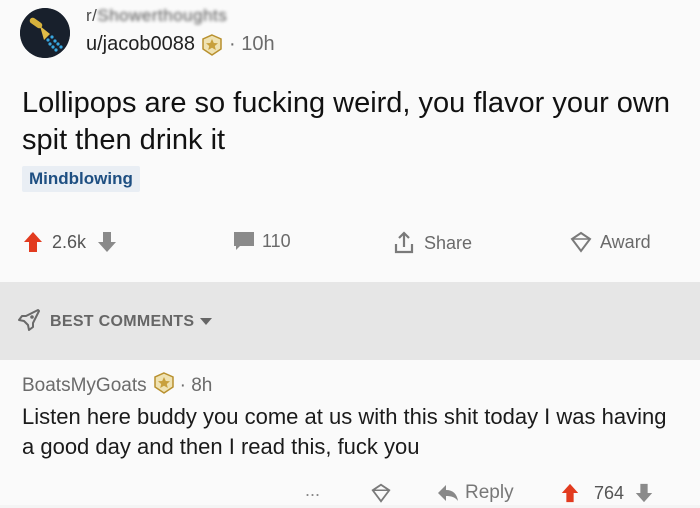  What do you see at coordinates (122, 321) in the screenshot?
I see `sort-label: BEST COMMENTS` at bounding box center [122, 321].